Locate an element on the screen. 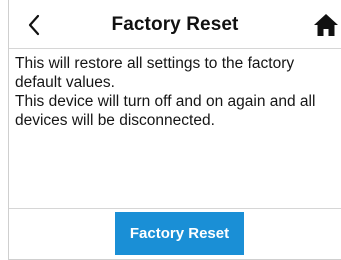 The height and width of the screenshot is (260, 341). home-icon is located at coordinates (326, 25).